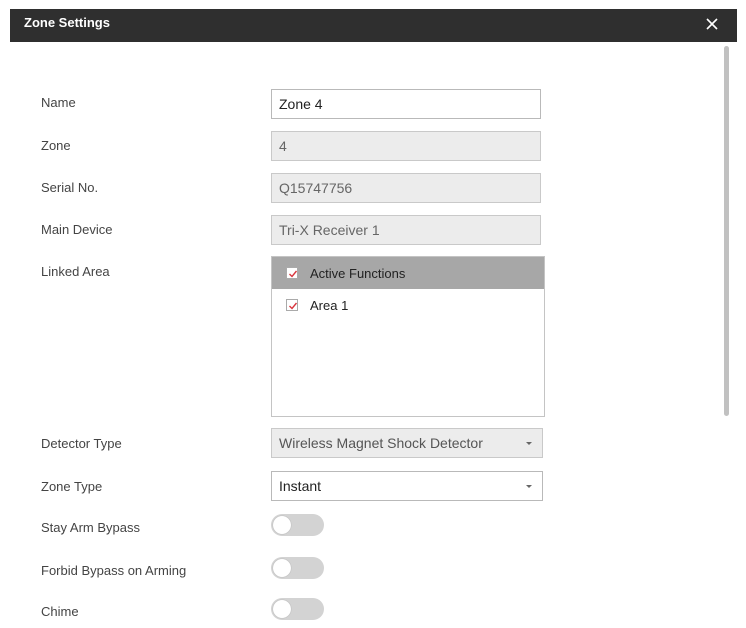 The height and width of the screenshot is (628, 746). What do you see at coordinates (297, 609) in the screenshot?
I see `chime-toggle` at bounding box center [297, 609].